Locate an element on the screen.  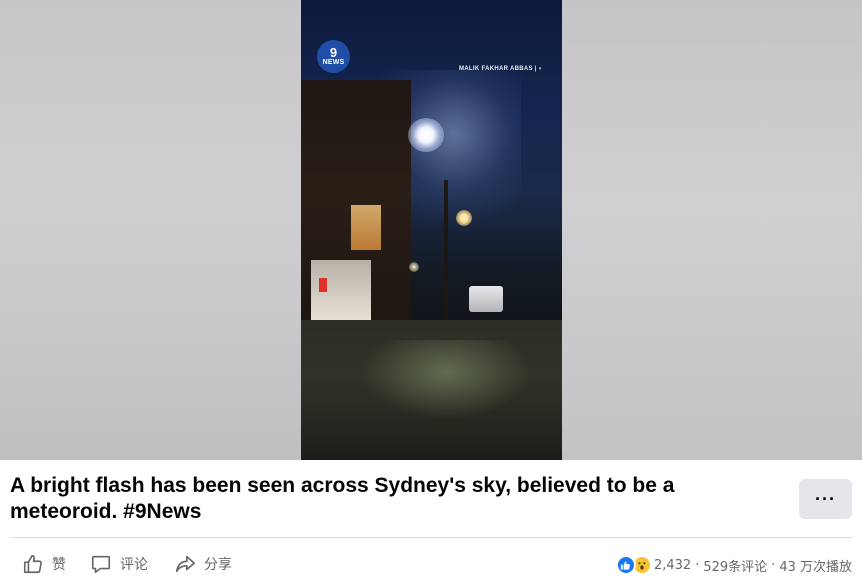
like-label: 赞 is located at coordinates (59, 565).